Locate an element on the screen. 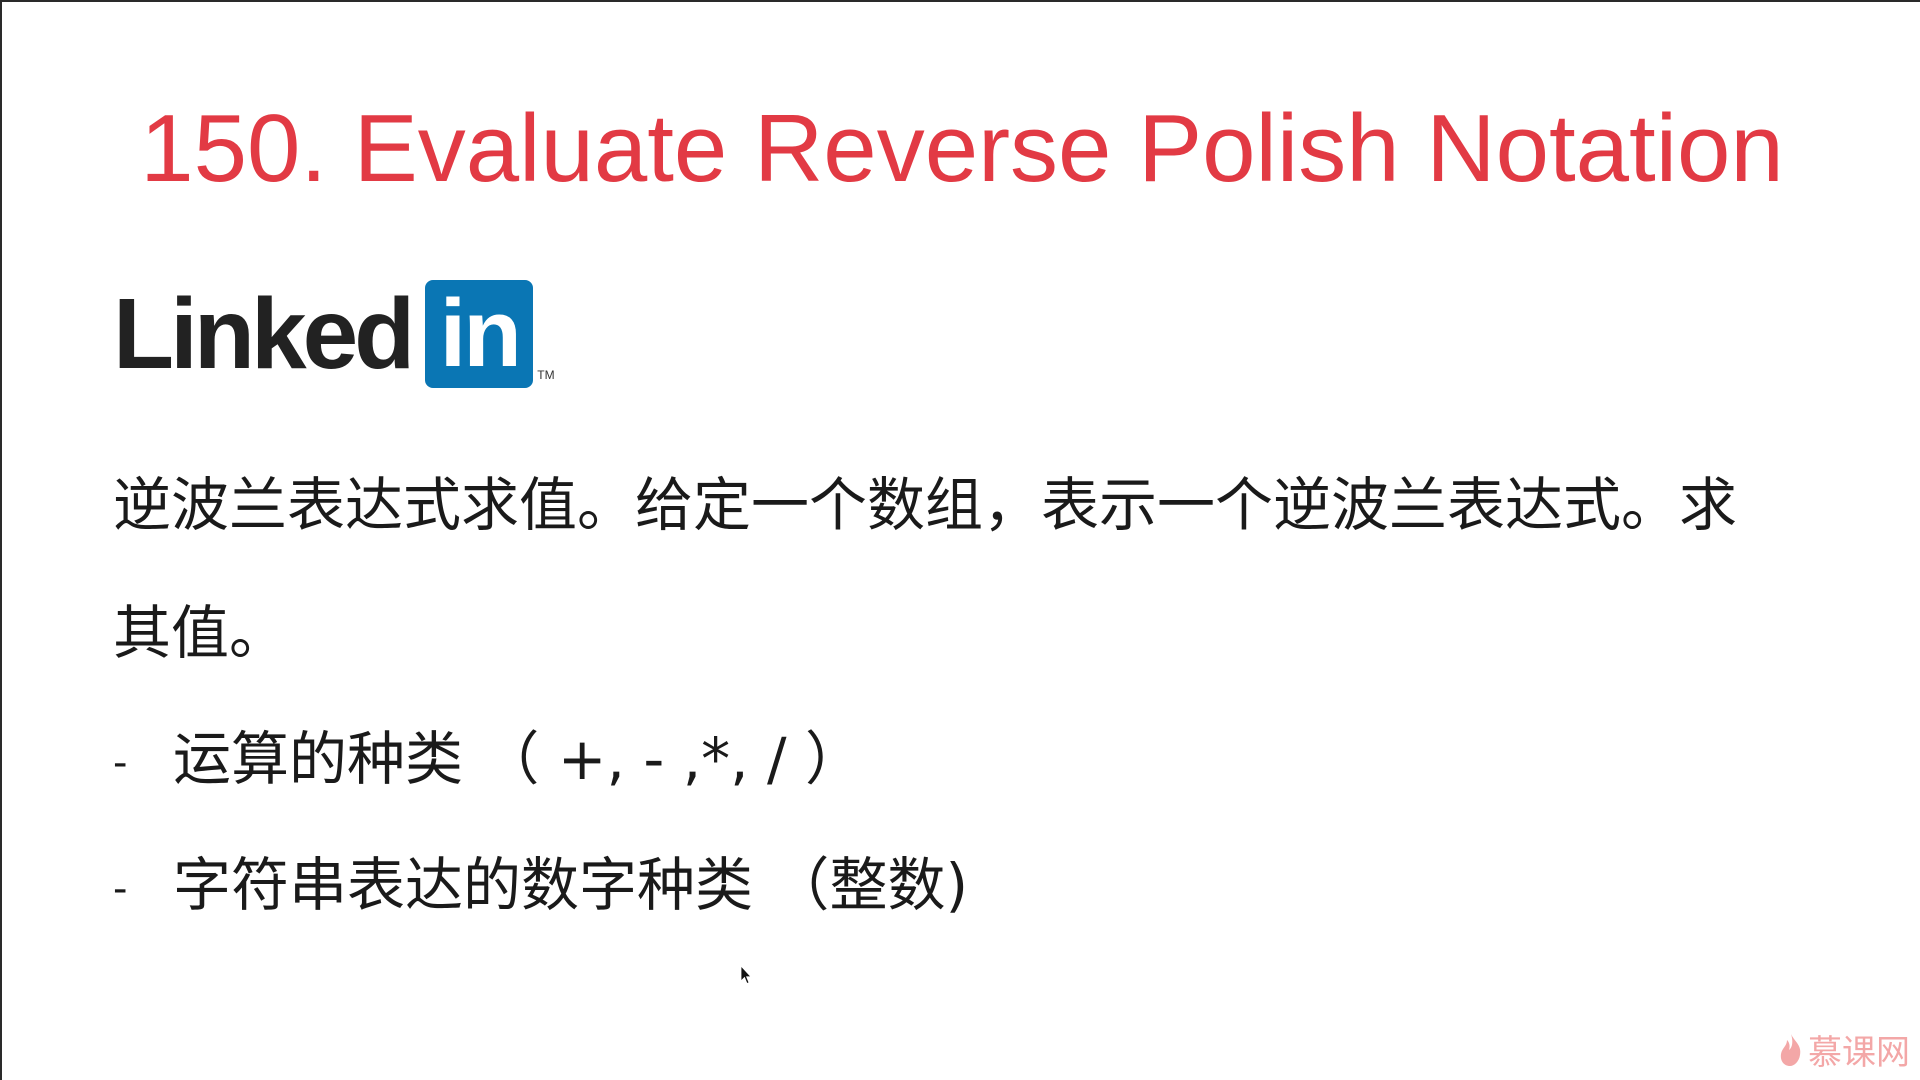 This screenshot has height=1080, width=1920. bullet-item: - 字符串表达的数字种类 （整数) is located at coordinates (540, 887).